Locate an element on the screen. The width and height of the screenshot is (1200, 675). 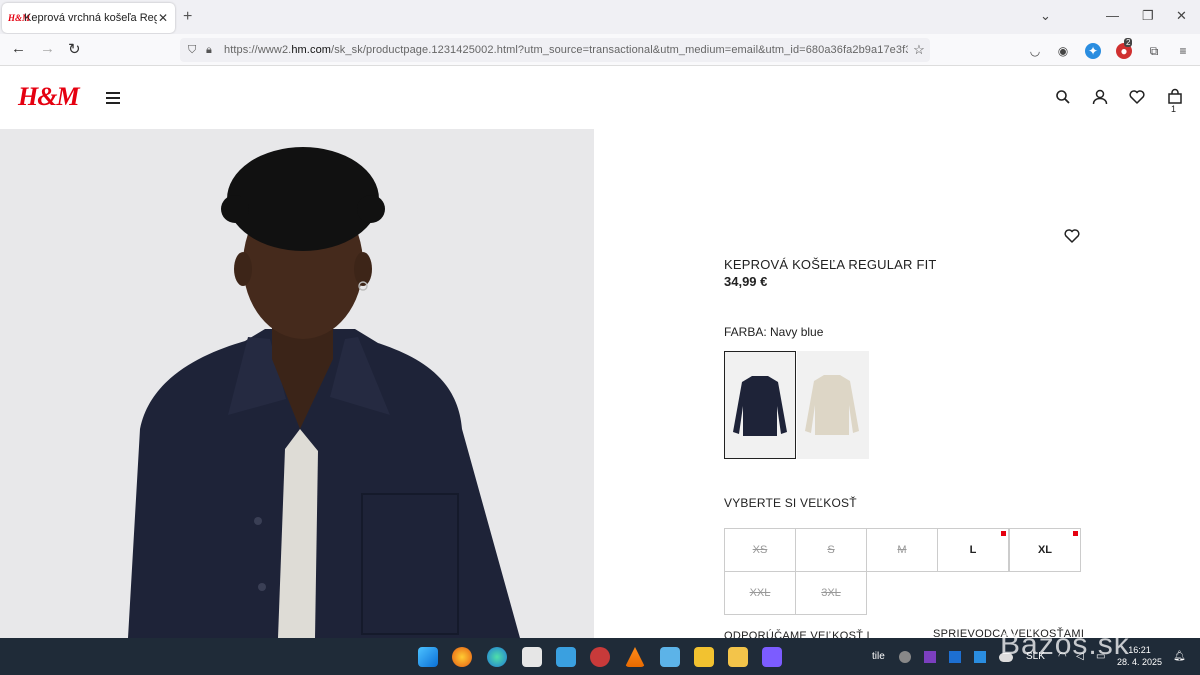
app-purple-icon is located at coordinates (772, 657).